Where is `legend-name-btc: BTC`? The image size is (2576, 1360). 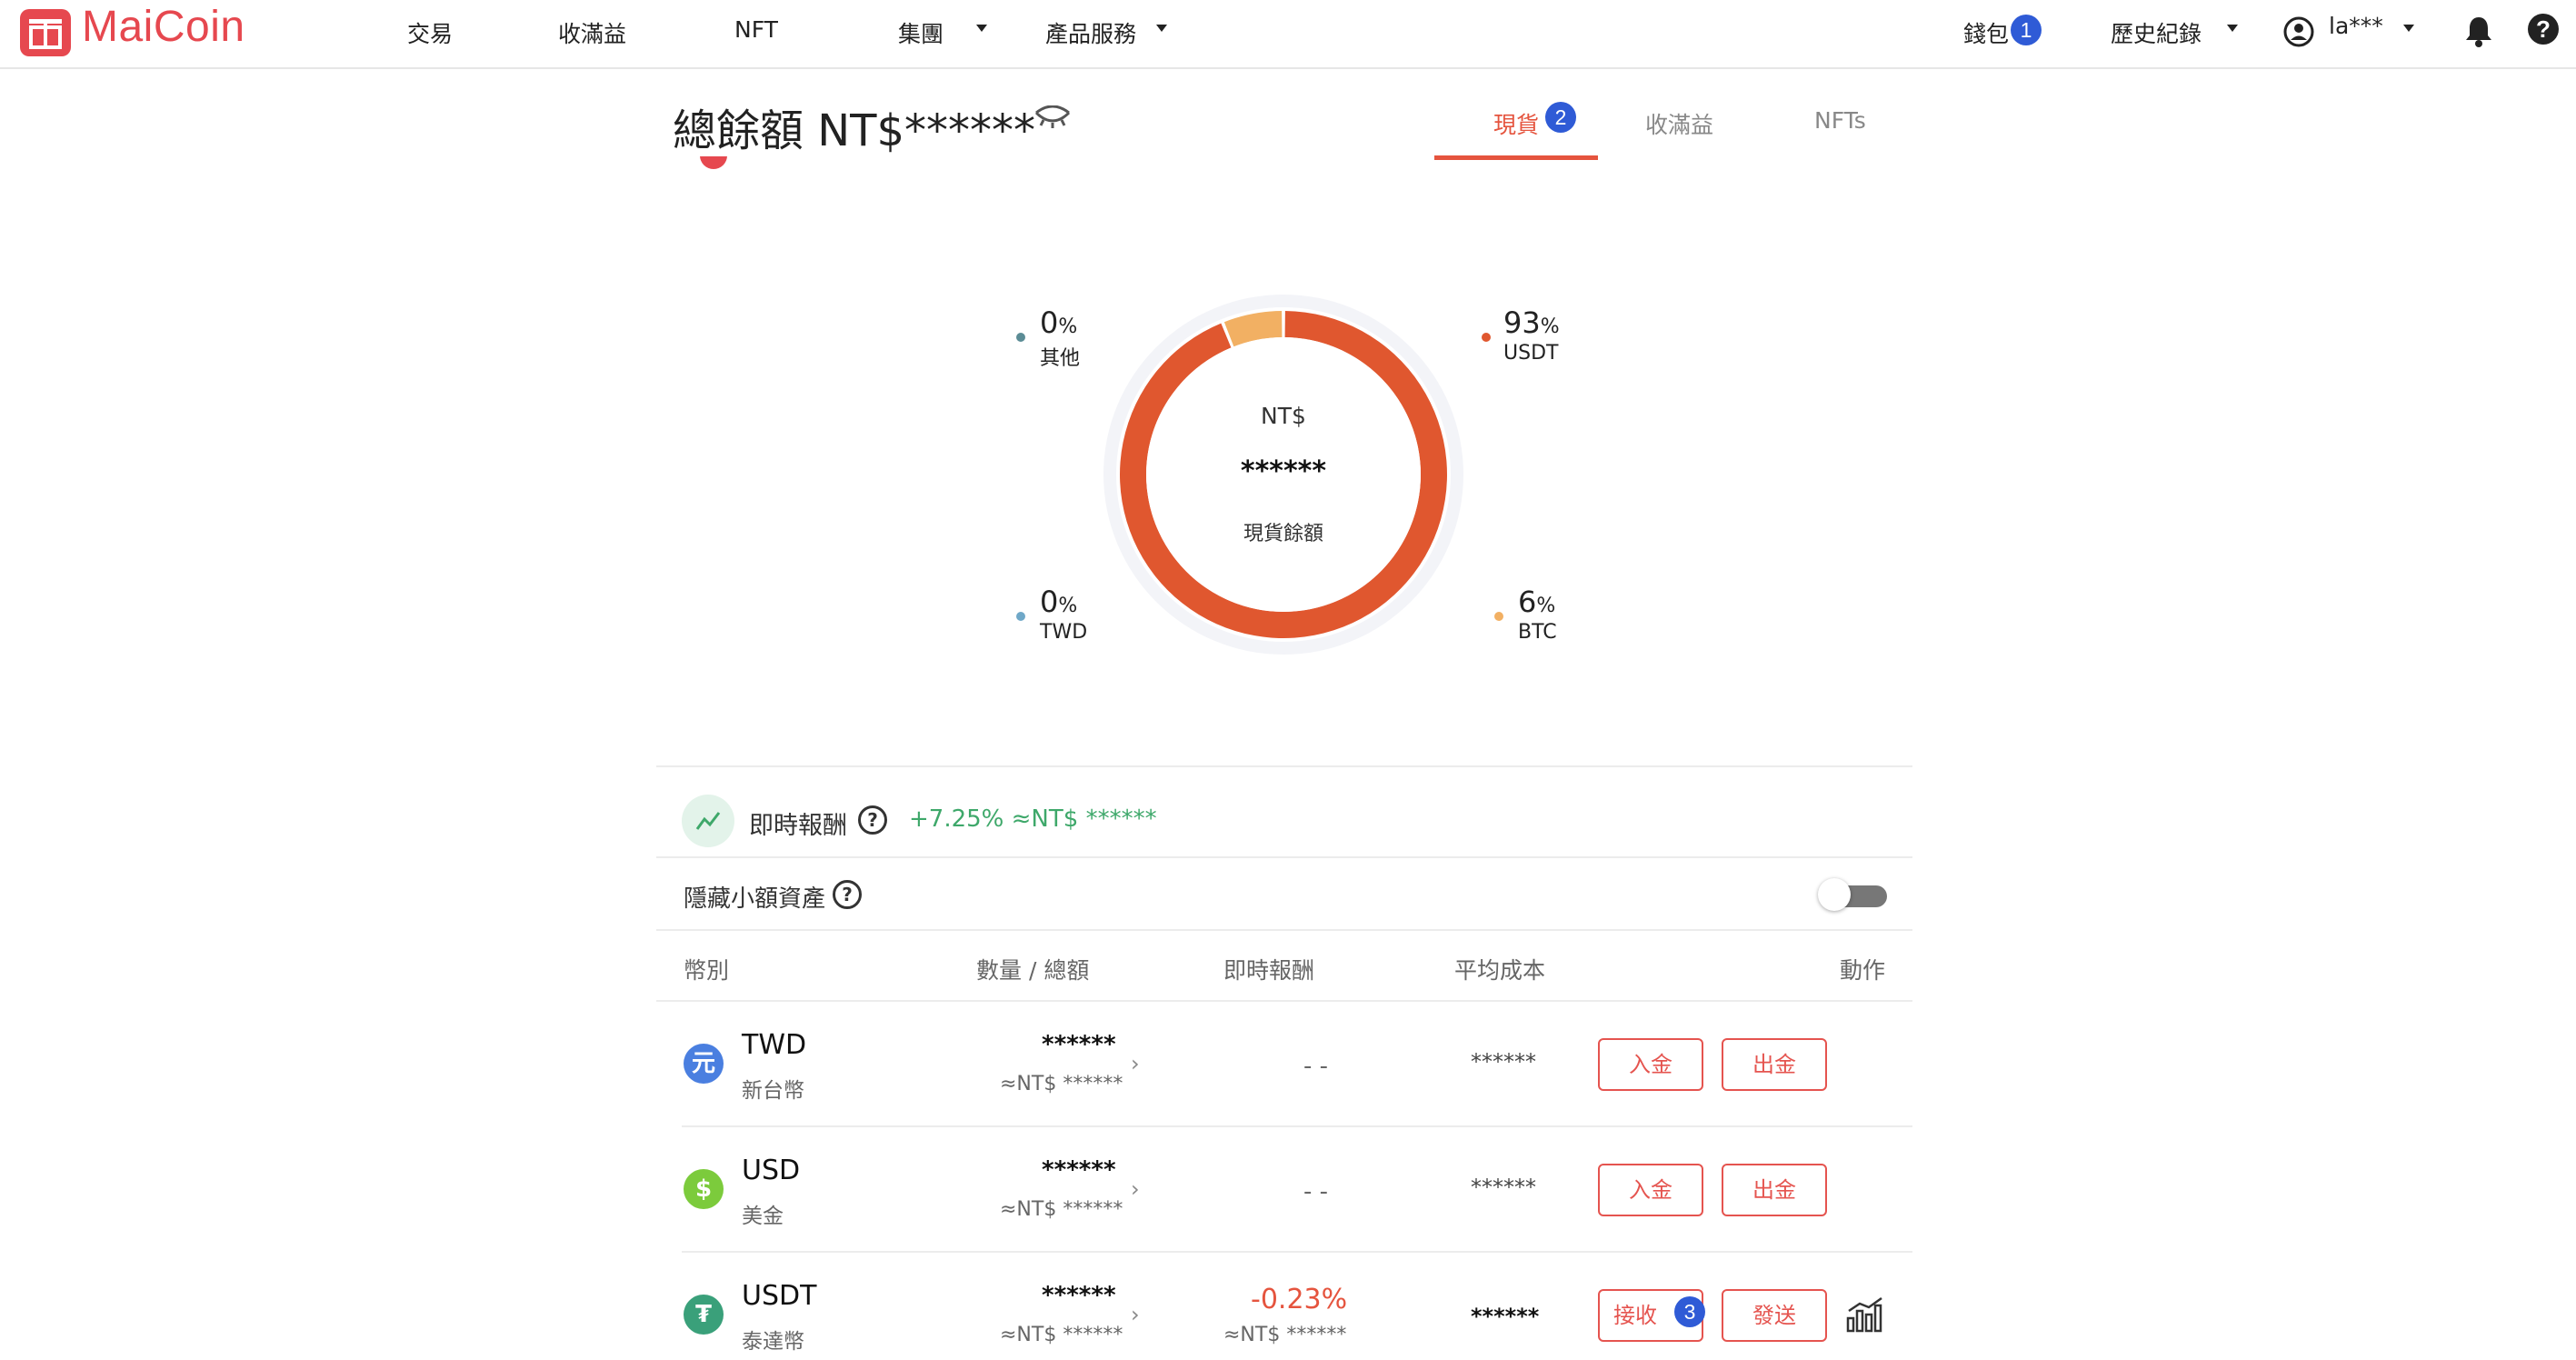 legend-name-btc: BTC is located at coordinates (1537, 632).